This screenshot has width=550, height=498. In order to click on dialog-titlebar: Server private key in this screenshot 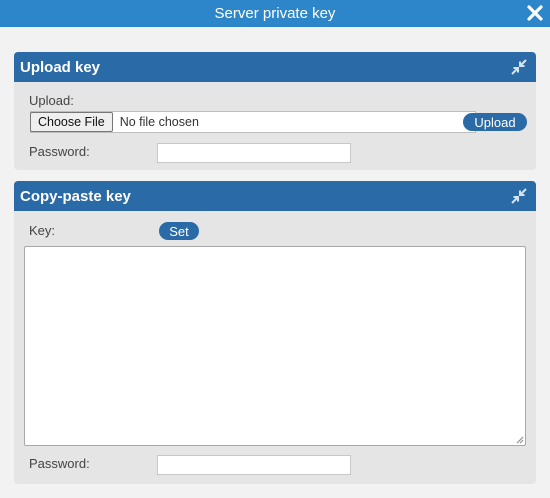, I will do `click(275, 13)`.